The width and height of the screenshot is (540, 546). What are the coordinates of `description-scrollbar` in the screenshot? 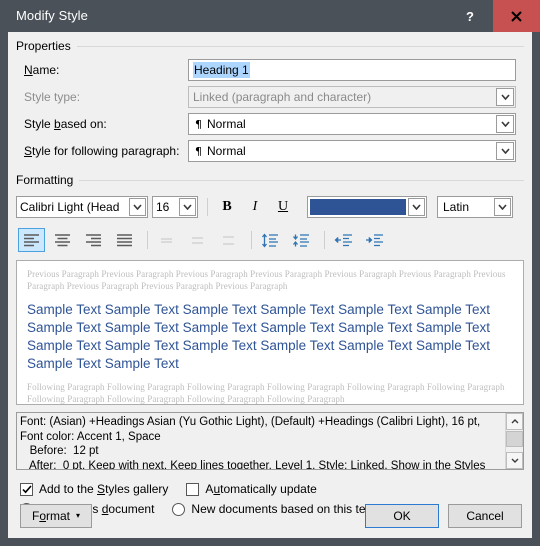 It's located at (514, 441).